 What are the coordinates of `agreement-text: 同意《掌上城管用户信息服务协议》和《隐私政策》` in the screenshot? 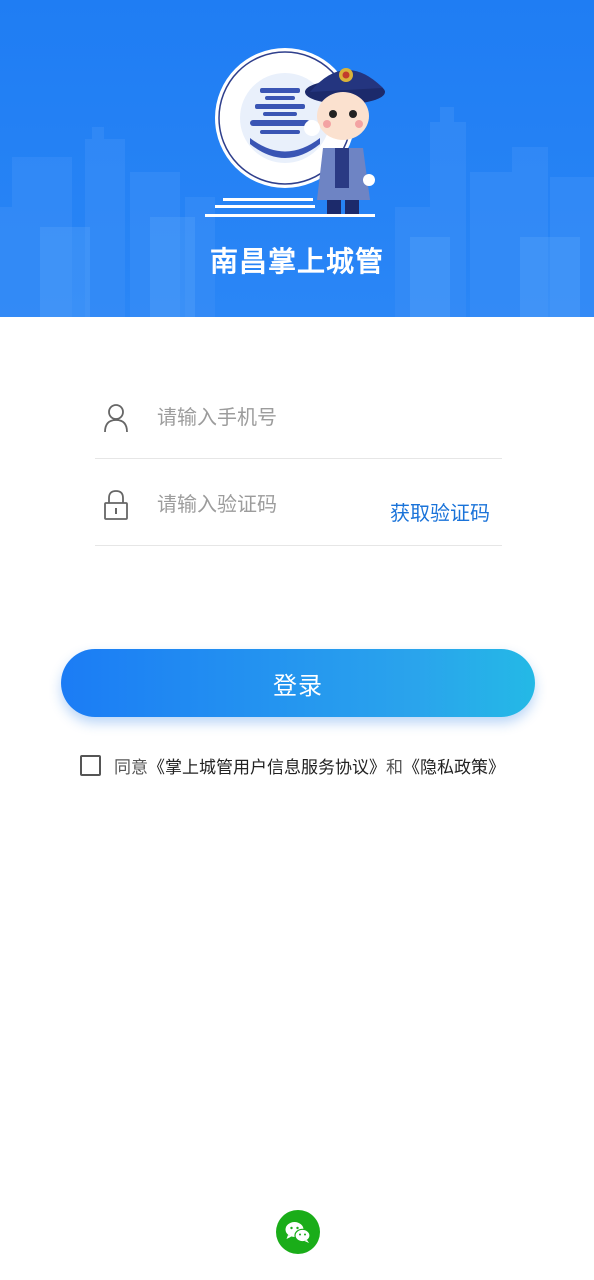 It's located at (309, 765).